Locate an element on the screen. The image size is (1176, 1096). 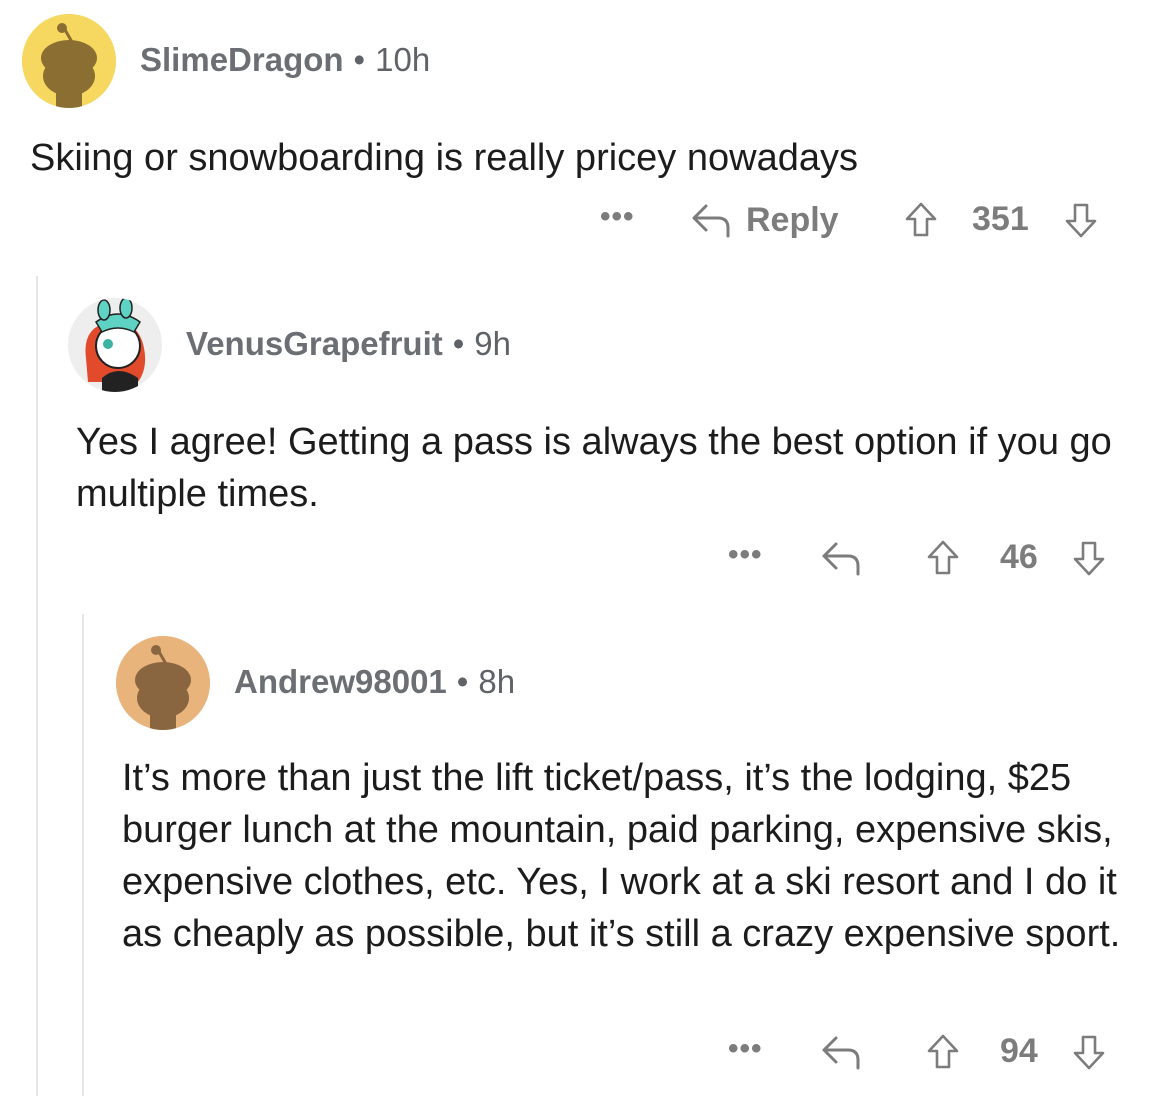
vote-control: 94 is located at coordinates (1016, 1051).